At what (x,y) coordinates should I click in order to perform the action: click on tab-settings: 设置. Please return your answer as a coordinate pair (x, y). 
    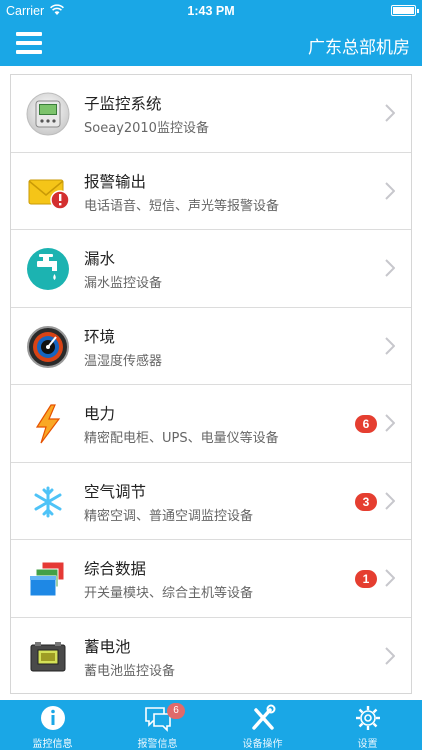
    Looking at the image, I should click on (367, 725).